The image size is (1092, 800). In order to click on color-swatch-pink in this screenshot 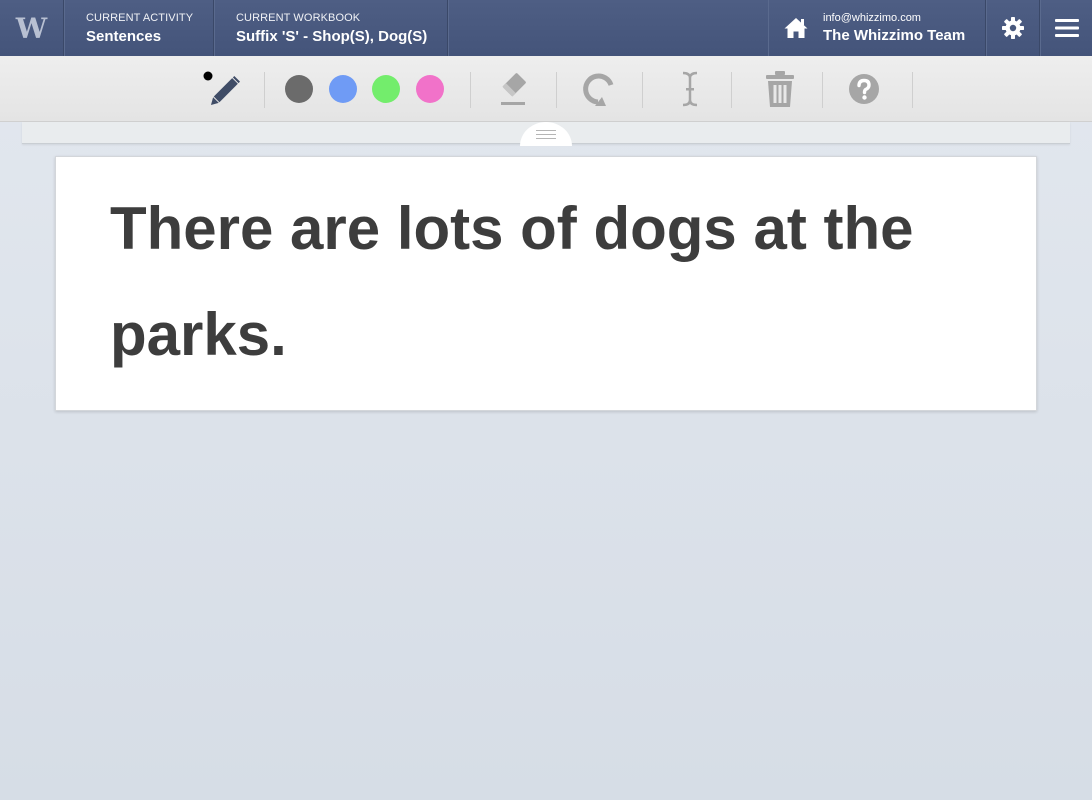, I will do `click(430, 89)`.